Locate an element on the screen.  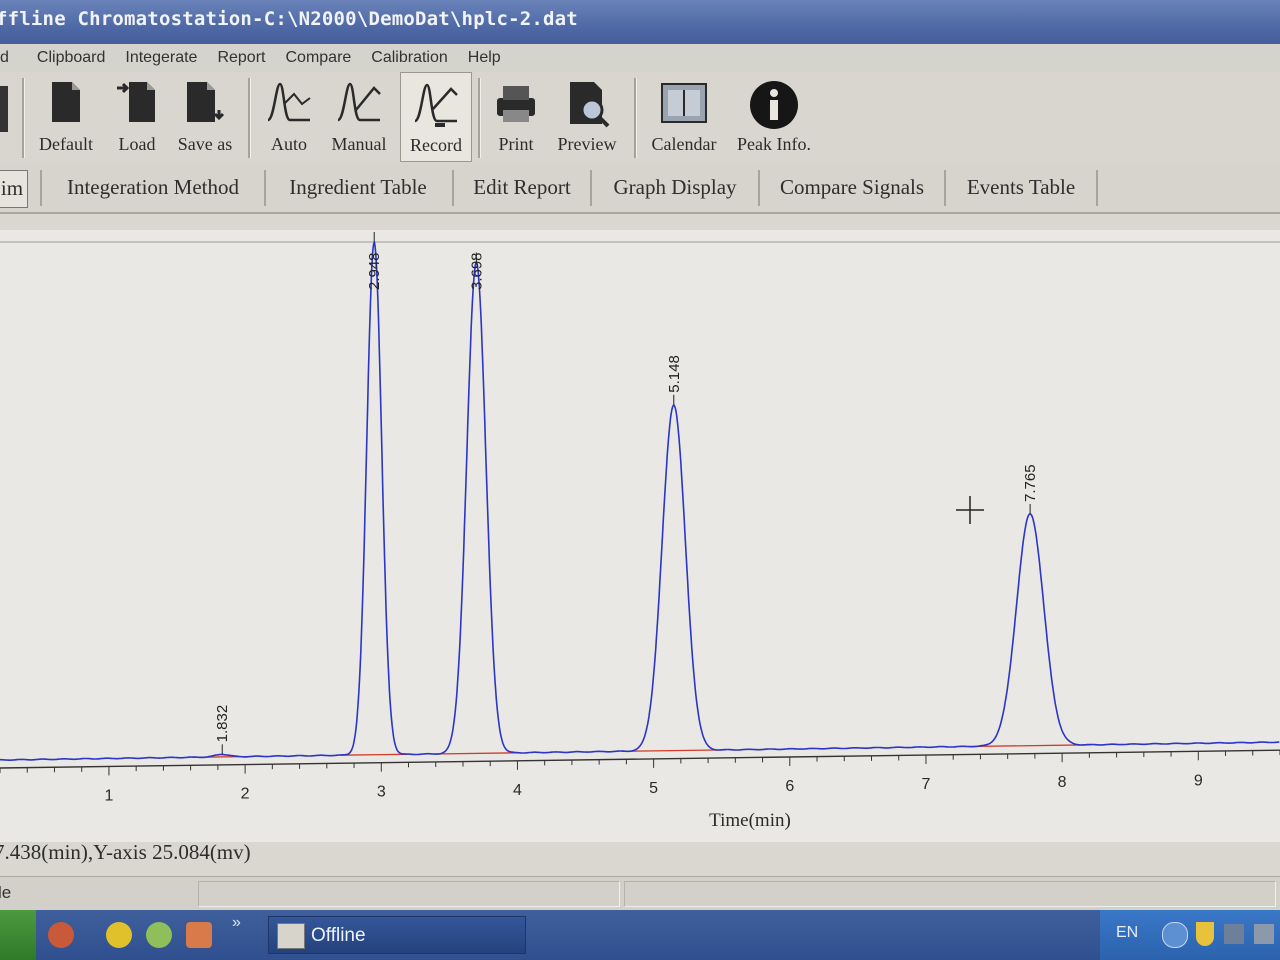
info-icon is located at coordinates (774, 107).